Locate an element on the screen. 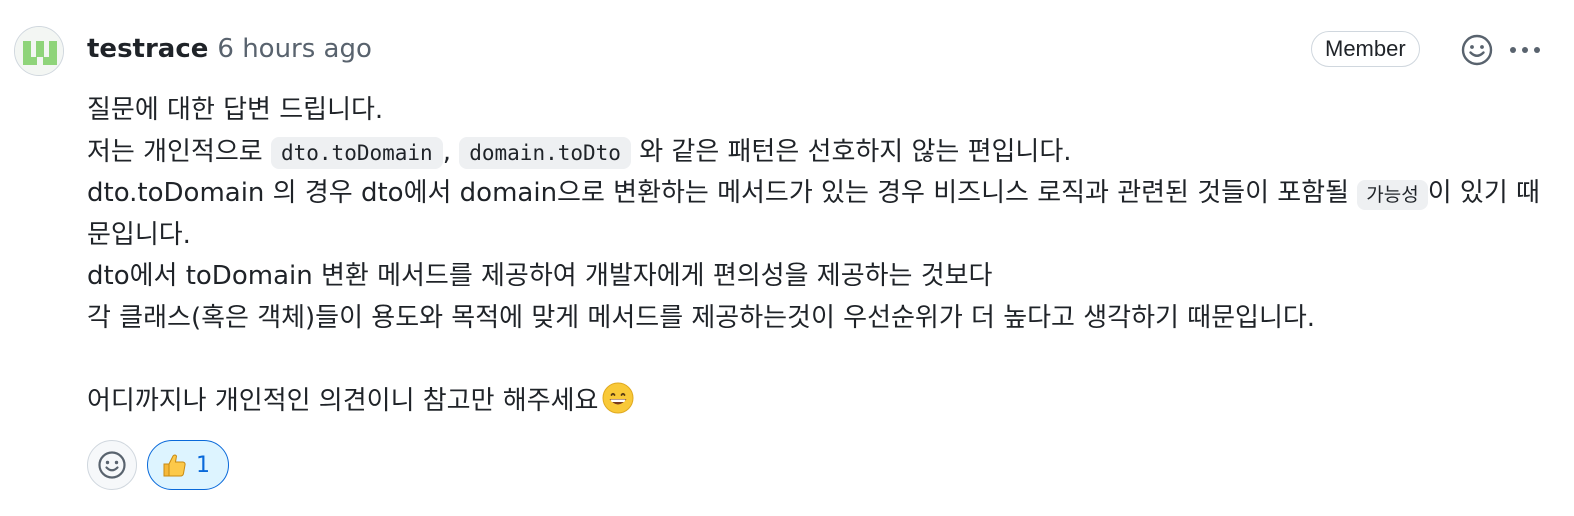 This screenshot has height=516, width=1574. body-text-segment: 어디까지나 개인적인 의견이니 참고만 해주세요 is located at coordinates (343, 400).